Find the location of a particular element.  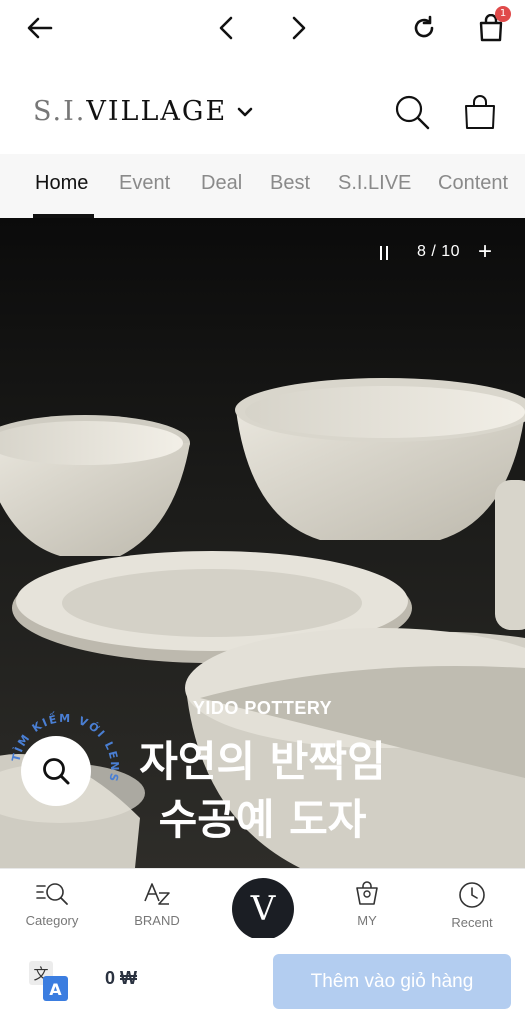

logo-prefix: S.I. is located at coordinates (60, 111).